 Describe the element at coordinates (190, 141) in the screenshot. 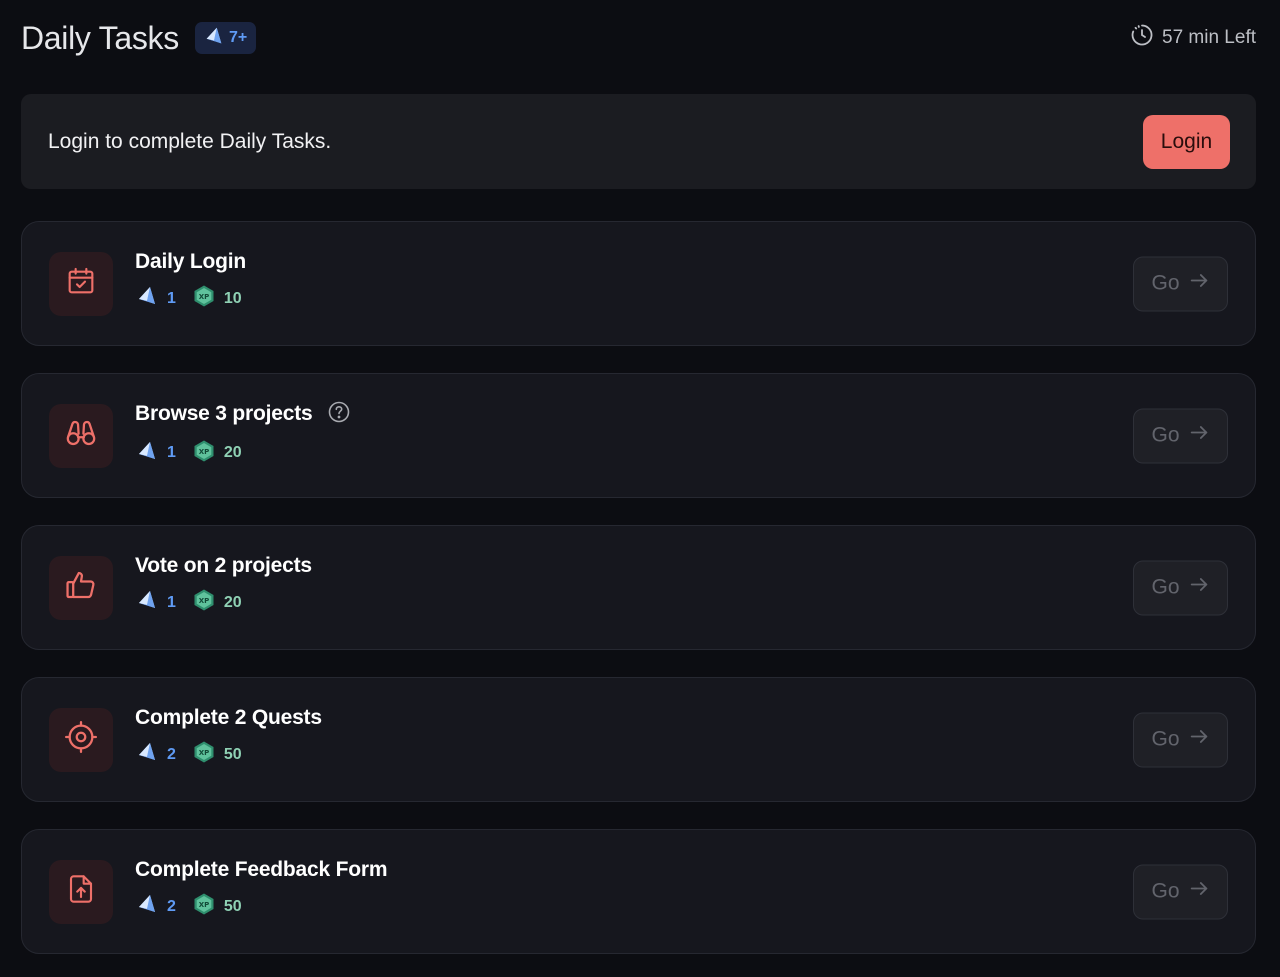

I see `login-message: Login to complete Daily Tasks.` at that location.